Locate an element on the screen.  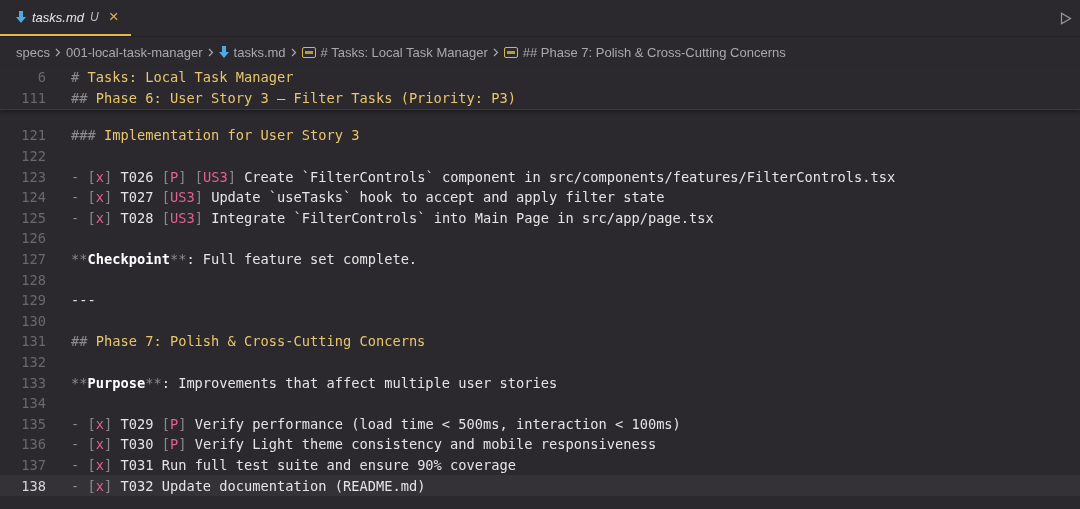
code-line: - [x] T030 [P] Verify Light theme consistency and mobile responsiveness is located at coordinates (364, 444).